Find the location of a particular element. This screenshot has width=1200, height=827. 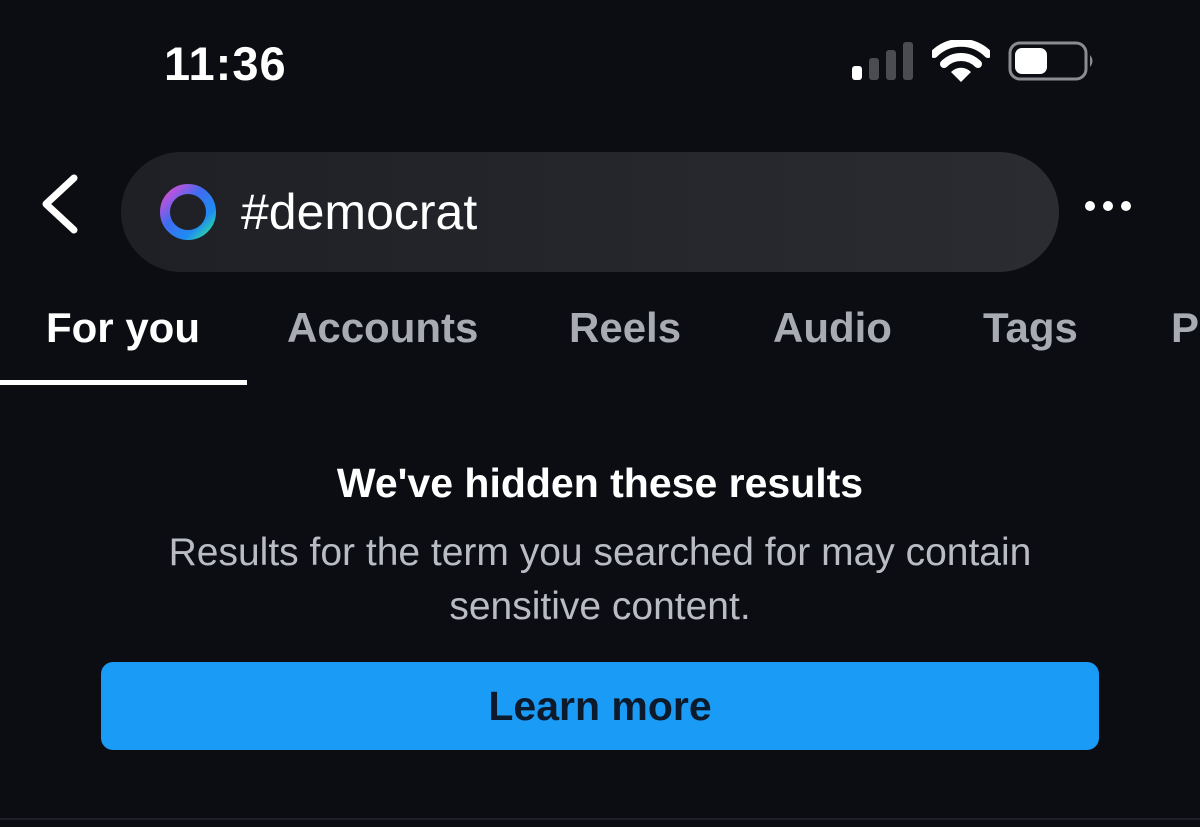

meta-ai-ring-icon is located at coordinates (188, 212).